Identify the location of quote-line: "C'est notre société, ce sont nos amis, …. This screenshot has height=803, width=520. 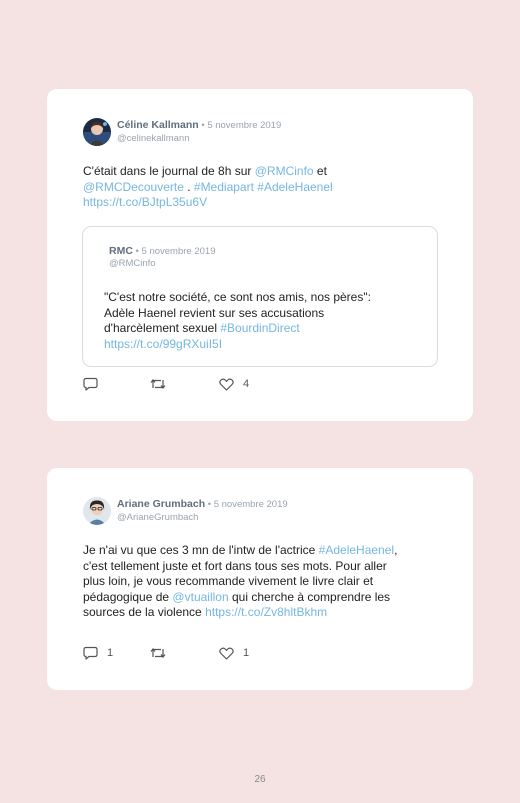
(237, 297).